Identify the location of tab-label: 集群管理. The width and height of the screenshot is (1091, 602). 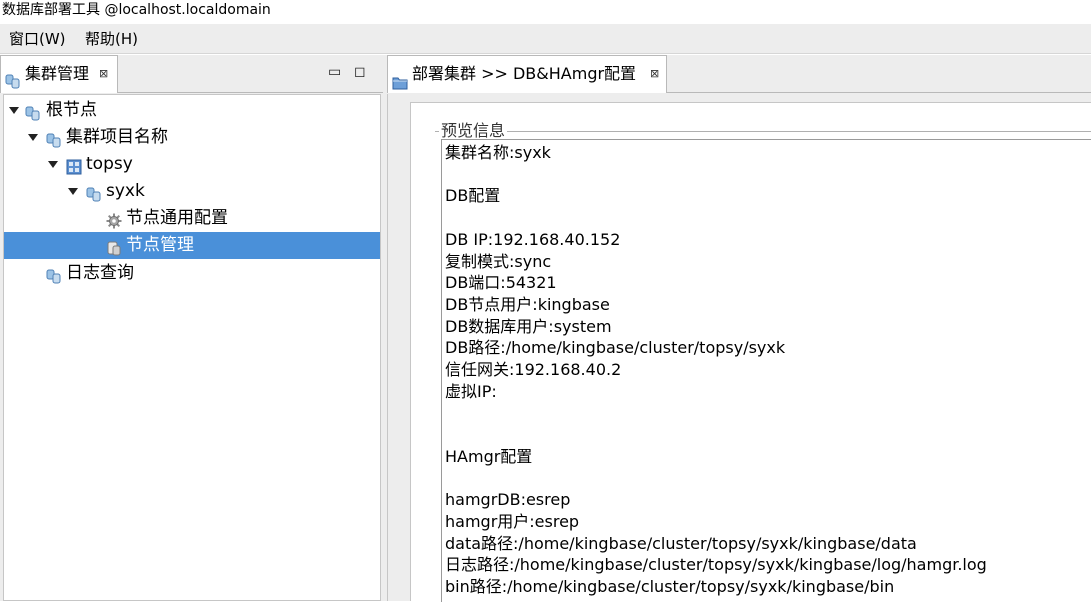
(57, 73).